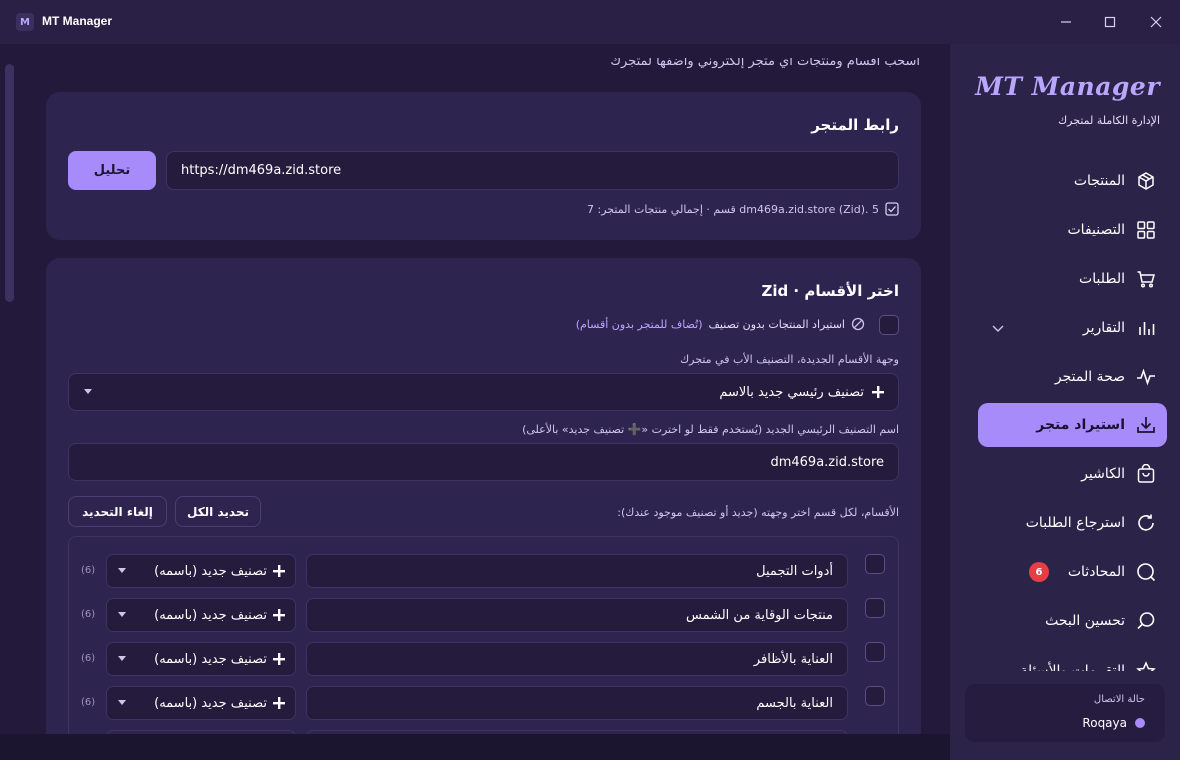  I want to click on list-item: العناية بالأظافر تصنيف جديد (باسمه) (6), so click(483, 650).